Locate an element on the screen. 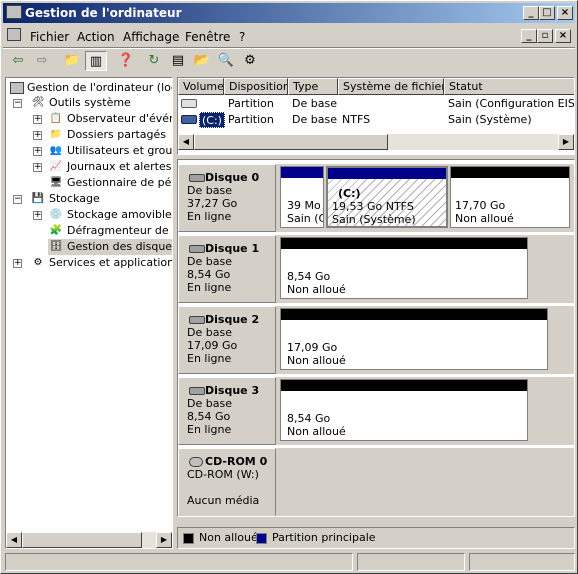 This screenshot has height=574, width=578. refresh-icon: ↻ is located at coordinates (154, 61).